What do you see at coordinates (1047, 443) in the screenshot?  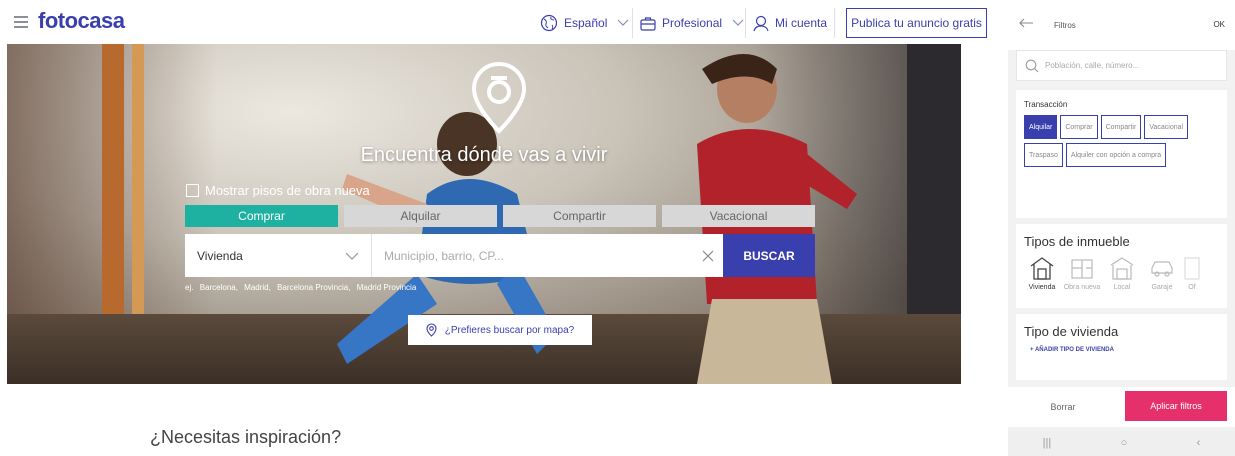 I see `recent-apps-icon: |||` at bounding box center [1047, 443].